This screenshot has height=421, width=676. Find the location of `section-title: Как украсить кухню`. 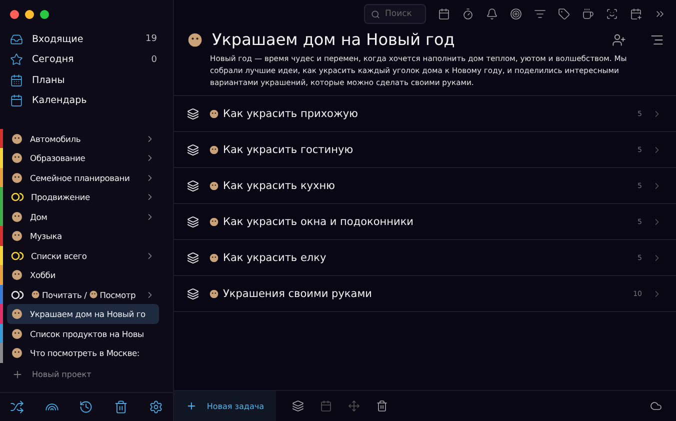

section-title: Как украсить кухню is located at coordinates (279, 186).